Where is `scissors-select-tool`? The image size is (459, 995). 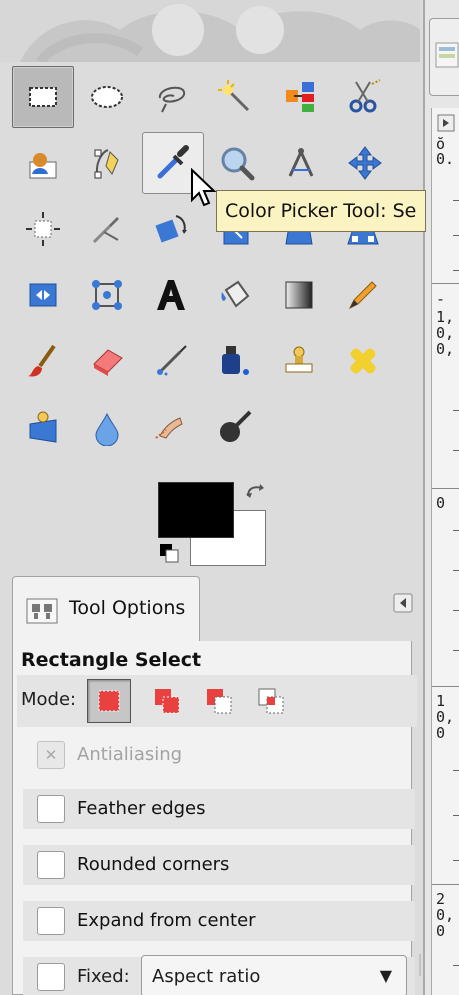 scissors-select-tool is located at coordinates (363, 97).